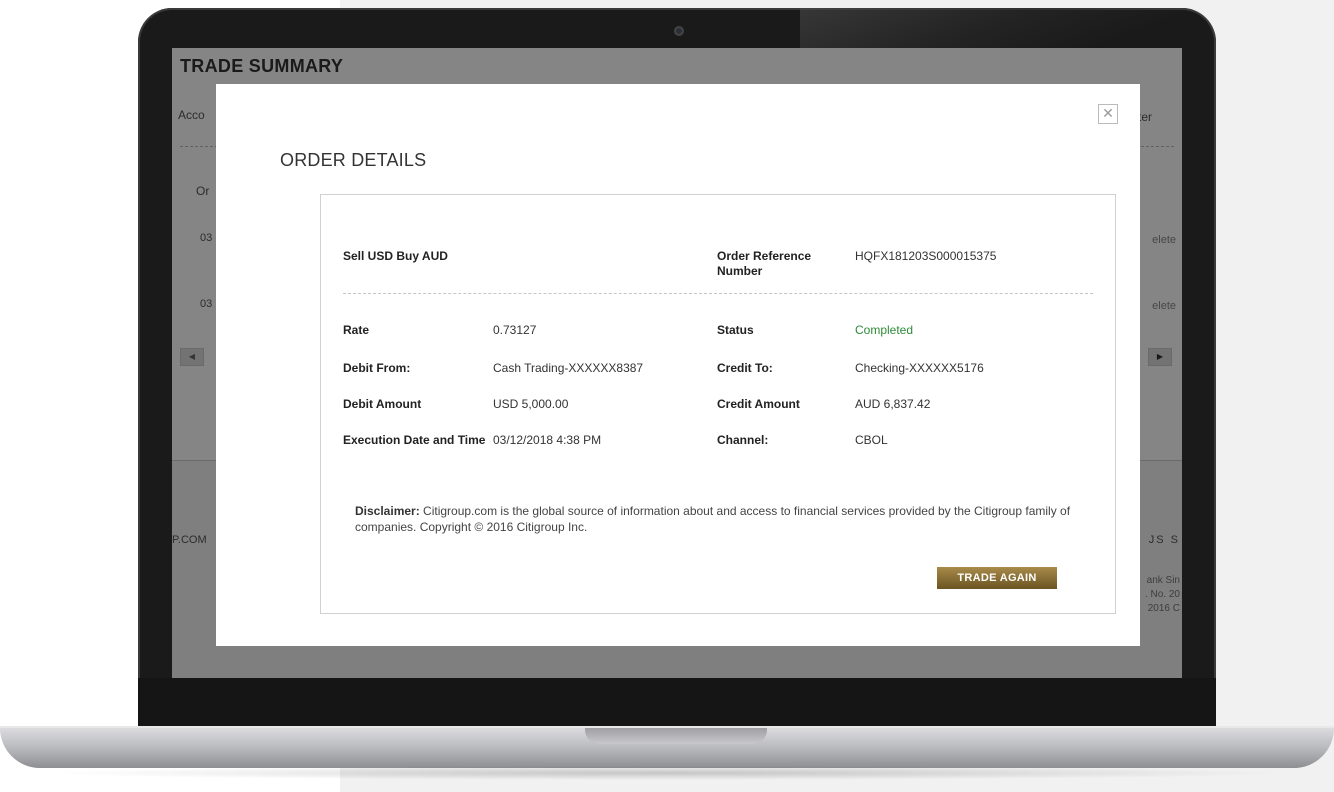 The image size is (1334, 792). Describe the element at coordinates (667, 773) in the screenshot. I see `laptop-shadow` at that location.